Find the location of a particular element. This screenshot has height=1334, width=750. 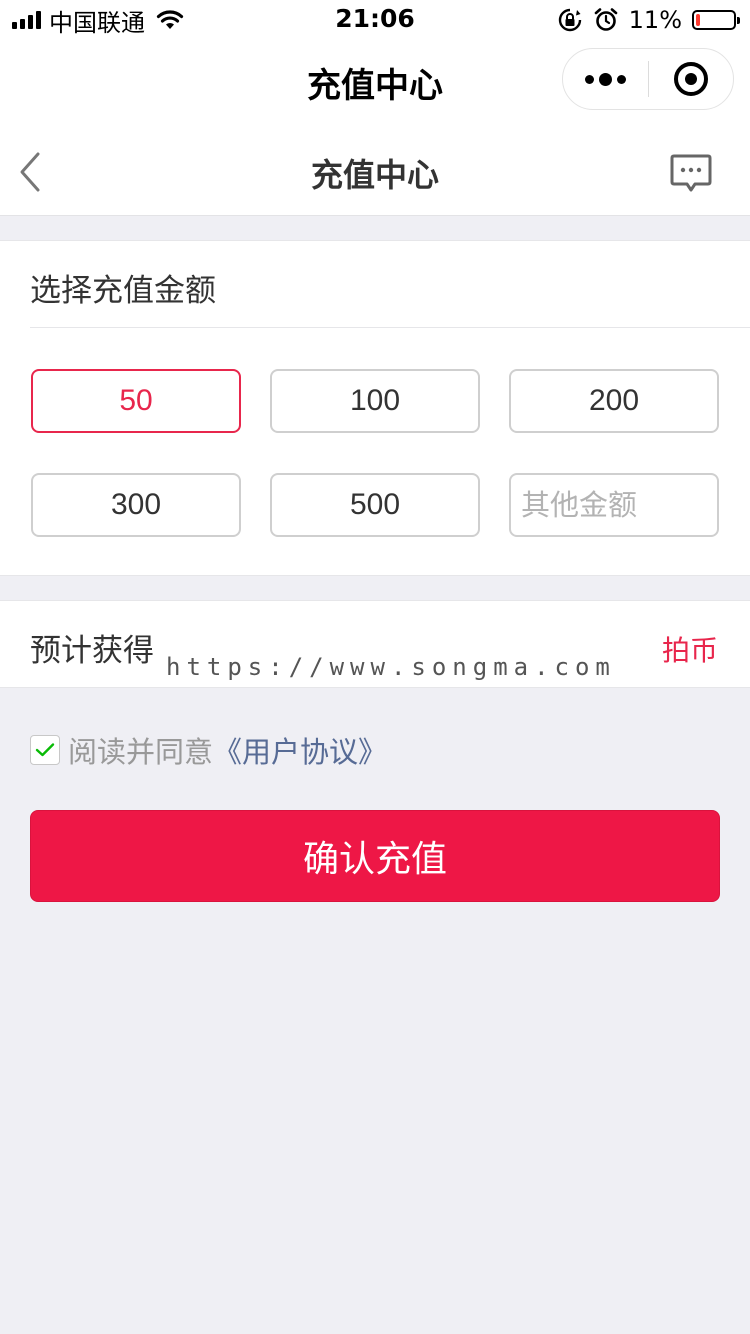

battery-percent: 11% is located at coordinates (655, 20).